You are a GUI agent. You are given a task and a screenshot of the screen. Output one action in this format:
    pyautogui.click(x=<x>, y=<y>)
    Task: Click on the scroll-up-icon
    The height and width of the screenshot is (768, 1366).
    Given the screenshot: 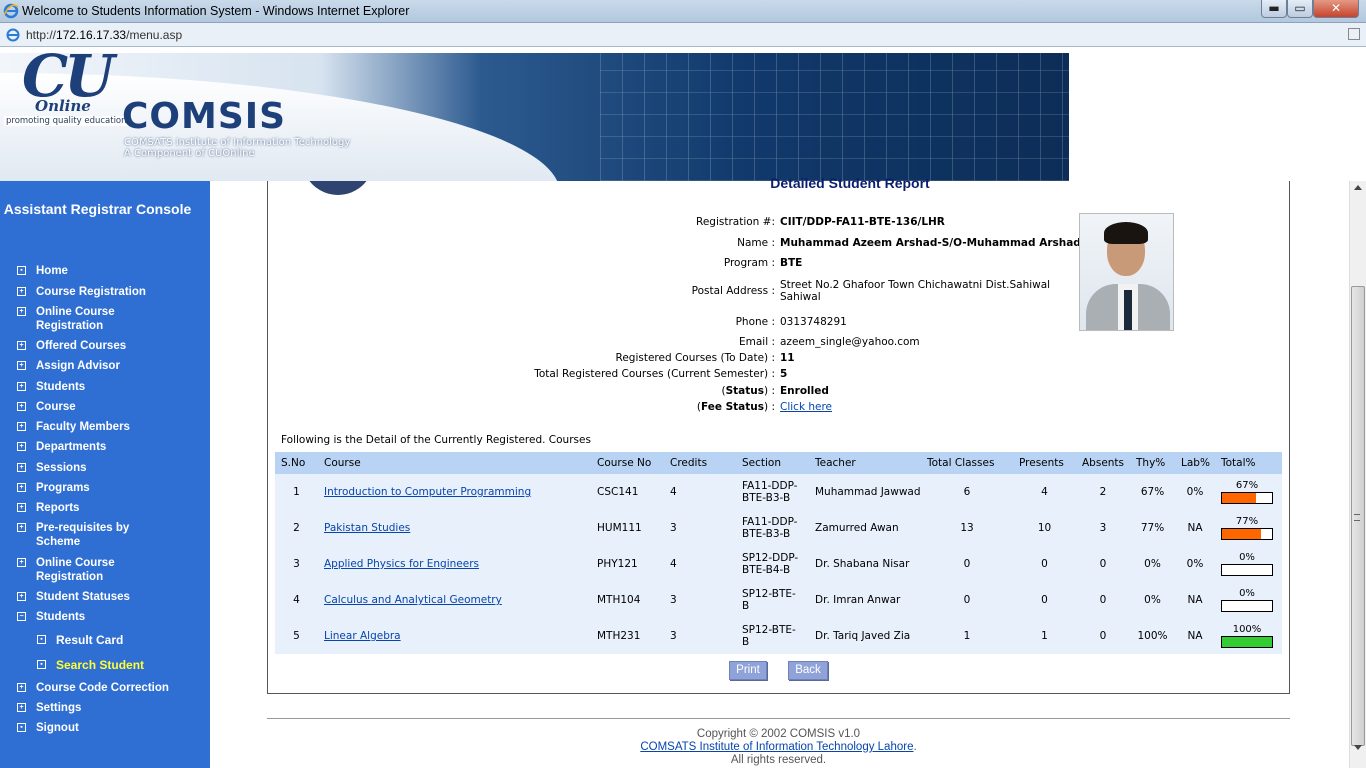 What is the action you would take?
    pyautogui.click(x=1358, y=187)
    